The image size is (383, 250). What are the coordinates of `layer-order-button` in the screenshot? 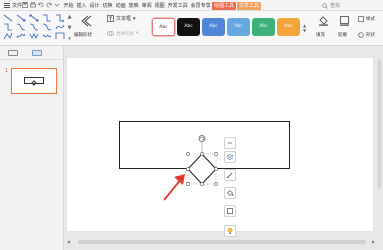 It's located at (230, 157).